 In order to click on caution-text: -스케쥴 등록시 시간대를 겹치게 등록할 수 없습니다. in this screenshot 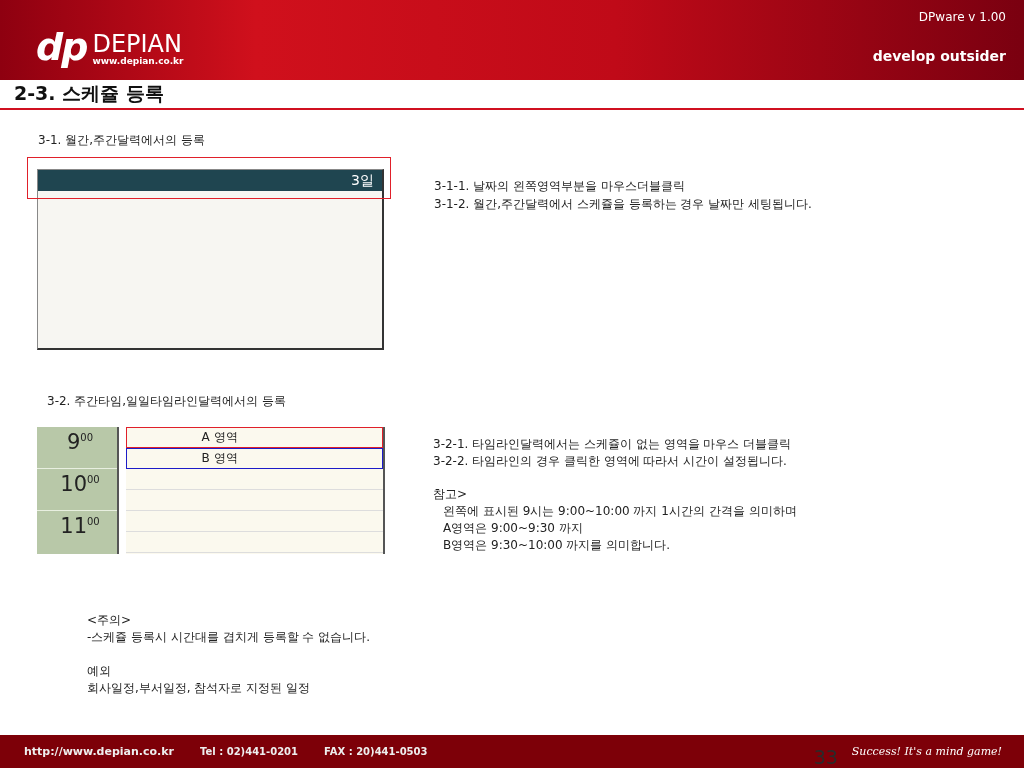, I will do `click(229, 637)`.